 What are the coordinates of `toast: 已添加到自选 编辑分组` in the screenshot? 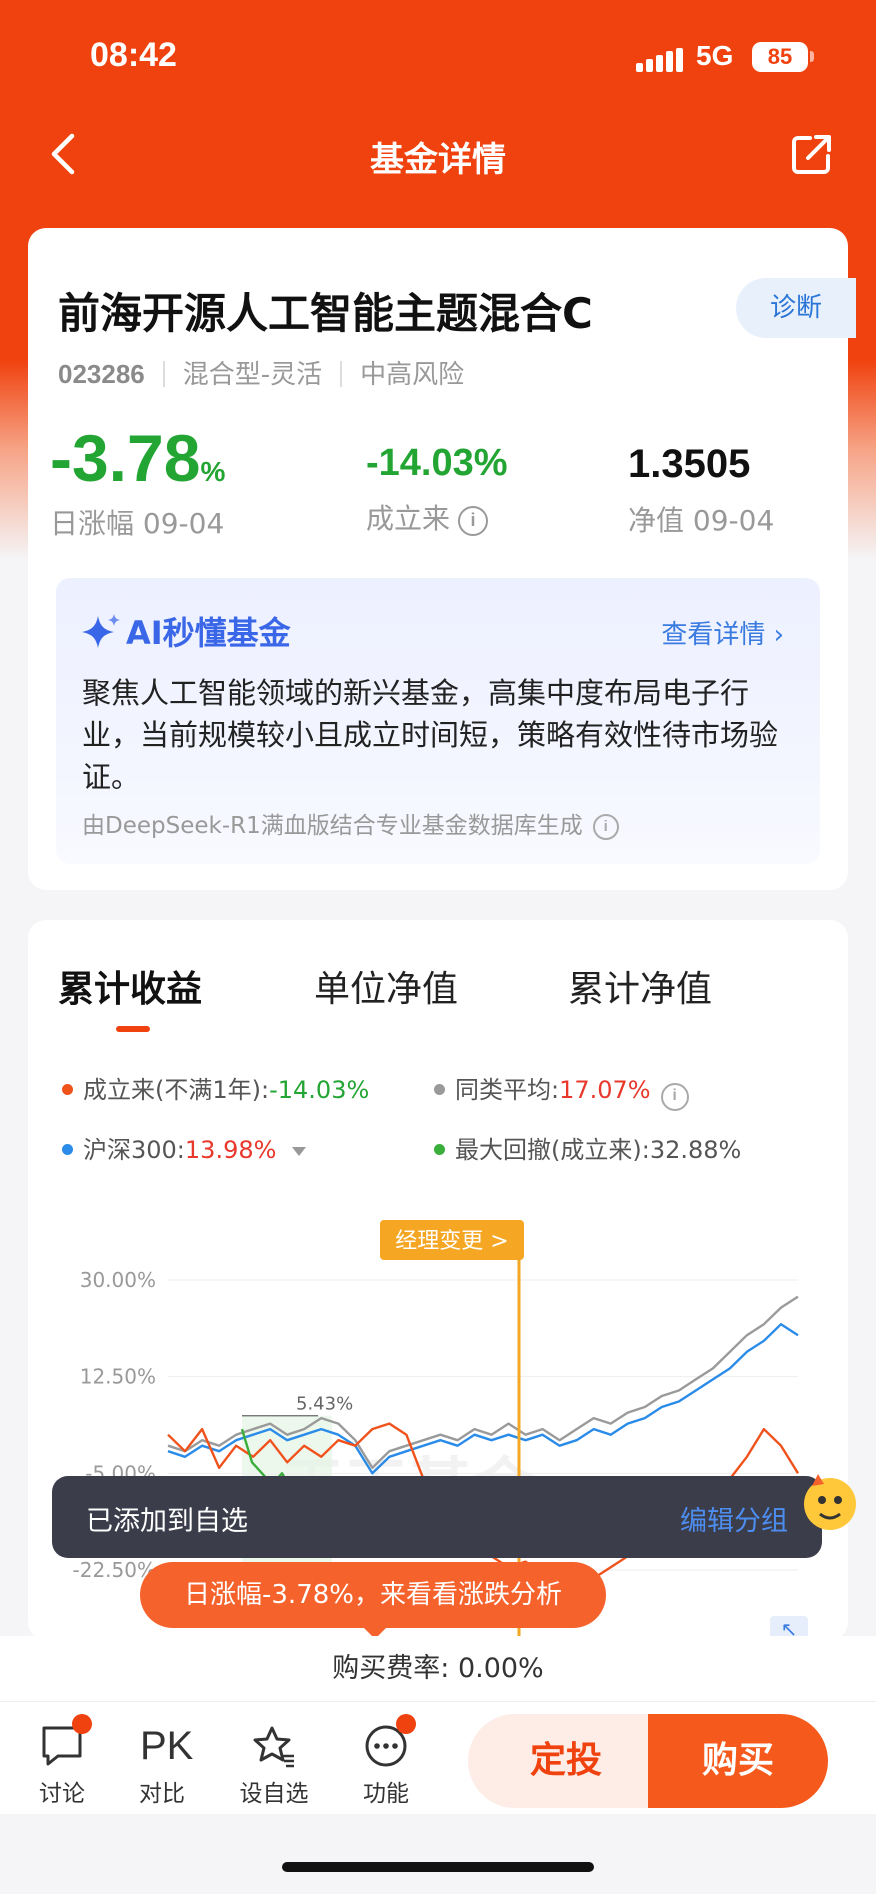 It's located at (437, 1517).